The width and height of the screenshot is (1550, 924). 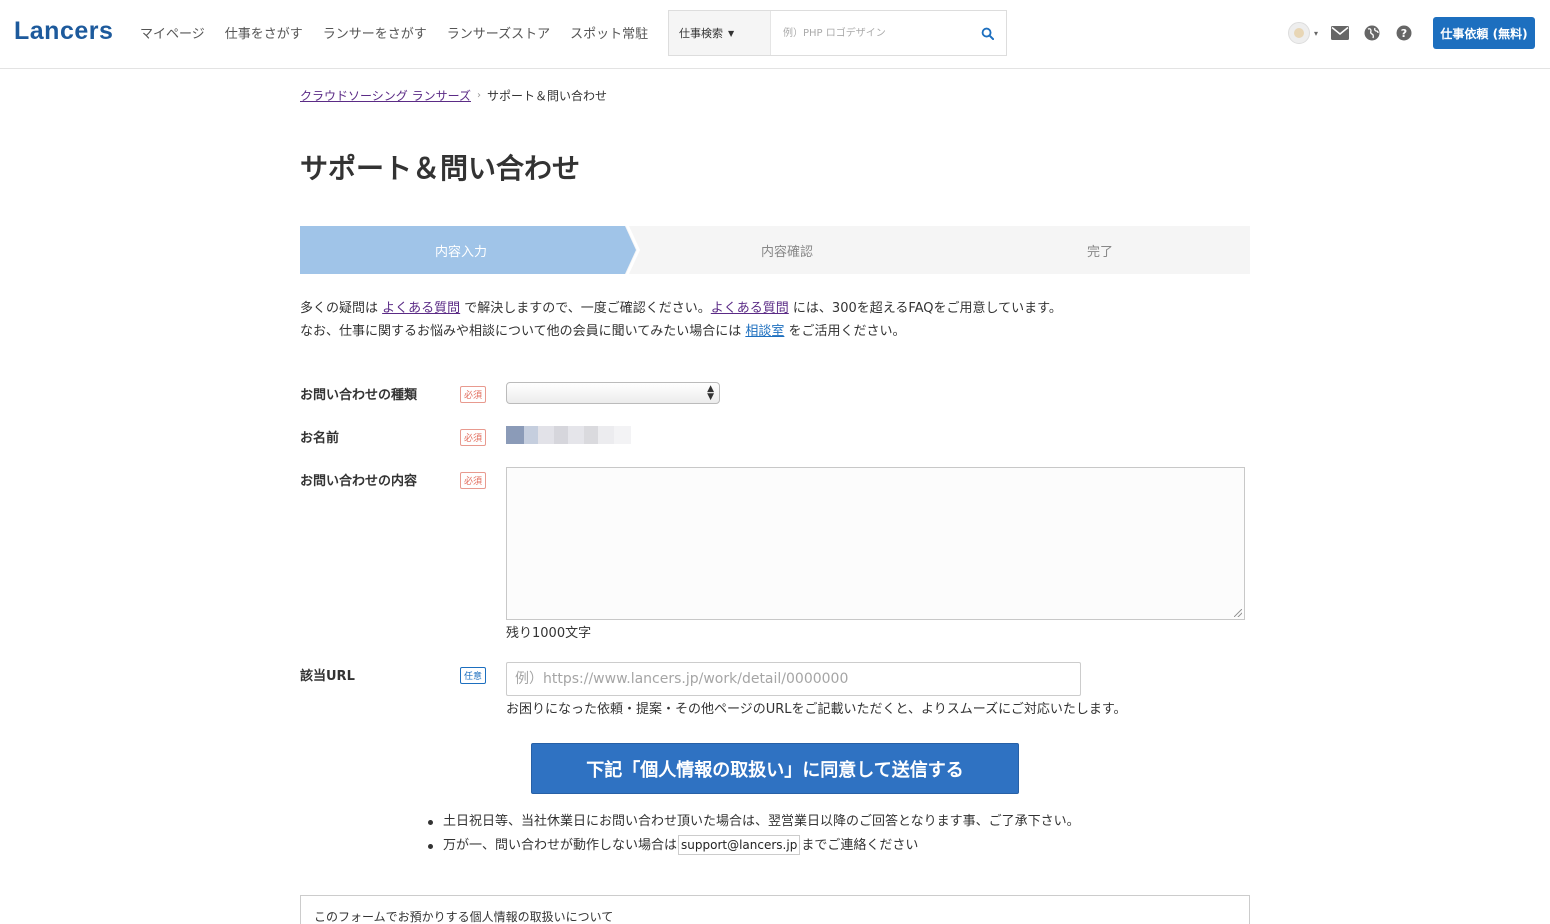 What do you see at coordinates (1299, 33) in the screenshot?
I see `avatar` at bounding box center [1299, 33].